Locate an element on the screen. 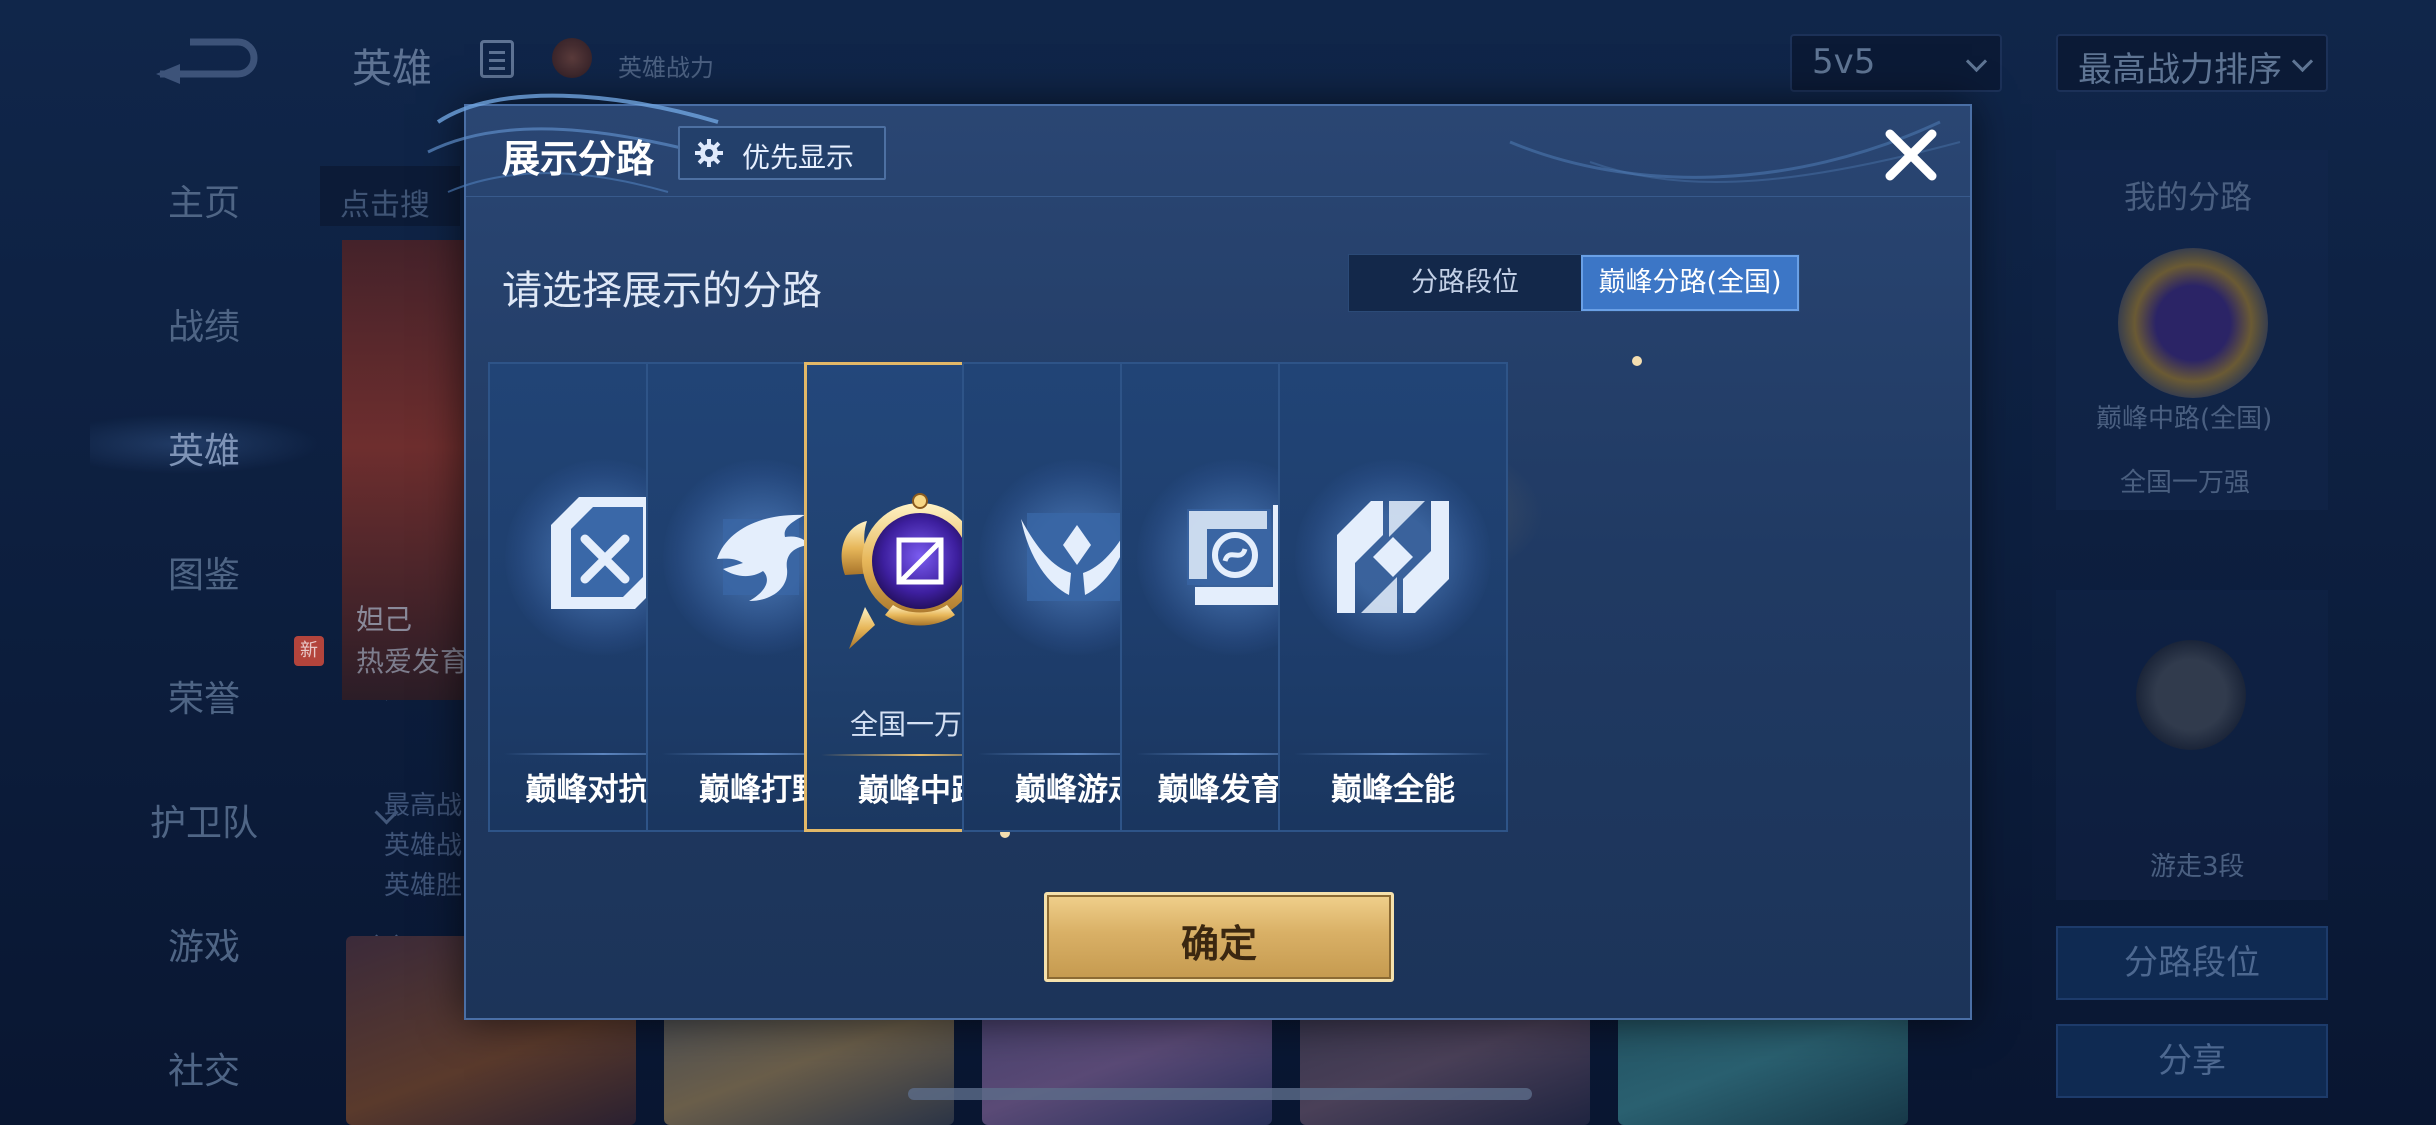 The height and width of the screenshot is (1125, 2436). sidebar-item-guard-team: 护卫队 is located at coordinates (244, 816).